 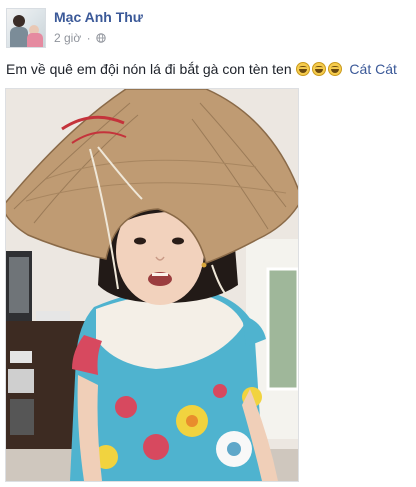 I want to click on avatar-person-head, so click(x=19, y=21).